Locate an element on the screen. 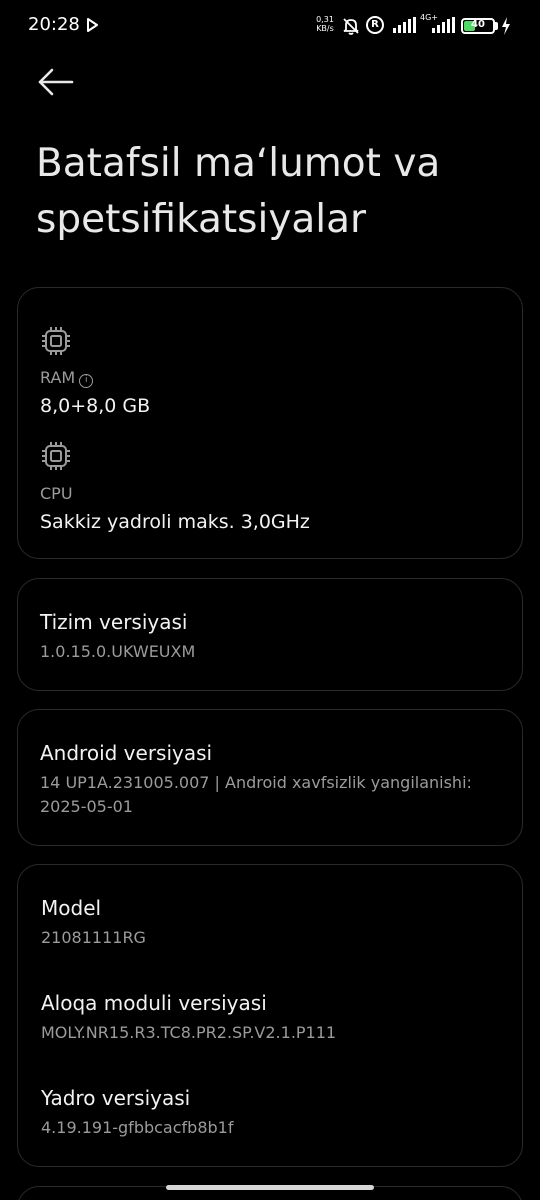 The width and height of the screenshot is (540, 1200). info-icon: i is located at coordinates (86, 381).